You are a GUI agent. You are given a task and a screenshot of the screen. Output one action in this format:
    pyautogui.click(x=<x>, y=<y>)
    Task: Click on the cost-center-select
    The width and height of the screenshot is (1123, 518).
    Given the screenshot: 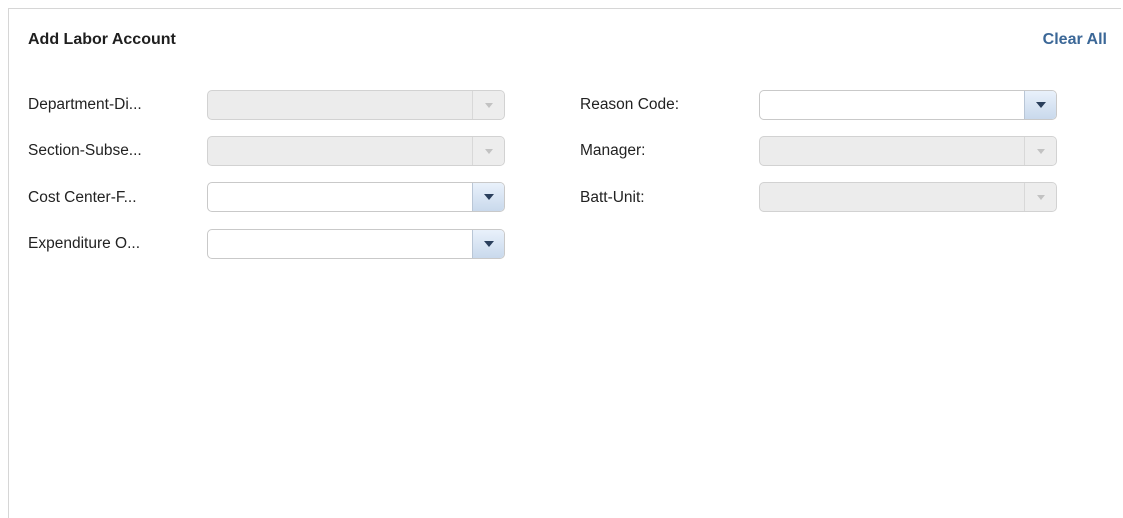 What is the action you would take?
    pyautogui.click(x=356, y=197)
    